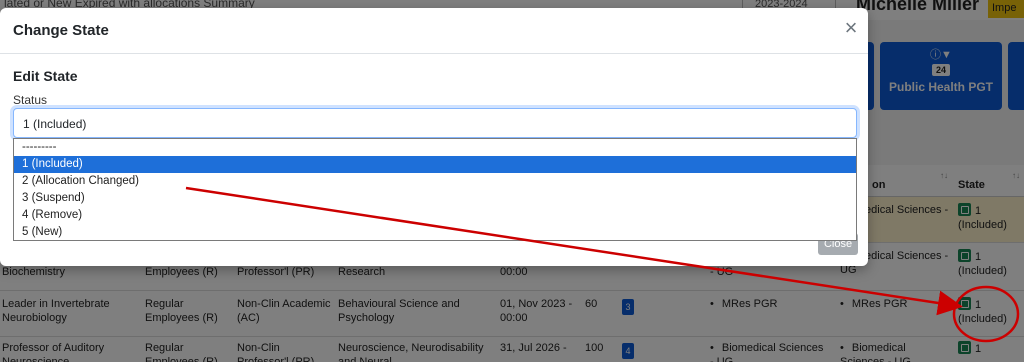  Describe the element at coordinates (435, 181) in the screenshot. I see `status-option-allocation-changed: 2 (Allocation Changed)` at that location.